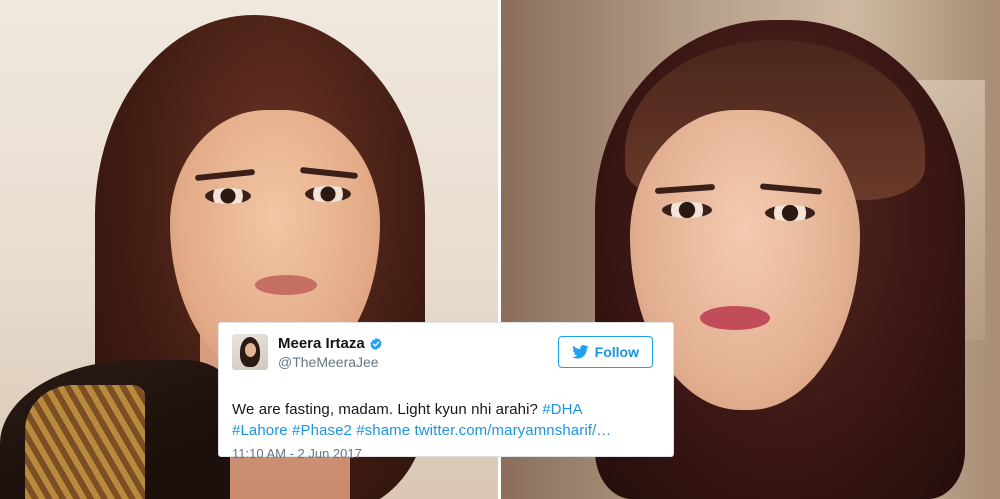 This screenshot has height=499, width=1000. What do you see at coordinates (328, 362) in the screenshot?
I see `user-handle: @TheMeeraJee` at bounding box center [328, 362].